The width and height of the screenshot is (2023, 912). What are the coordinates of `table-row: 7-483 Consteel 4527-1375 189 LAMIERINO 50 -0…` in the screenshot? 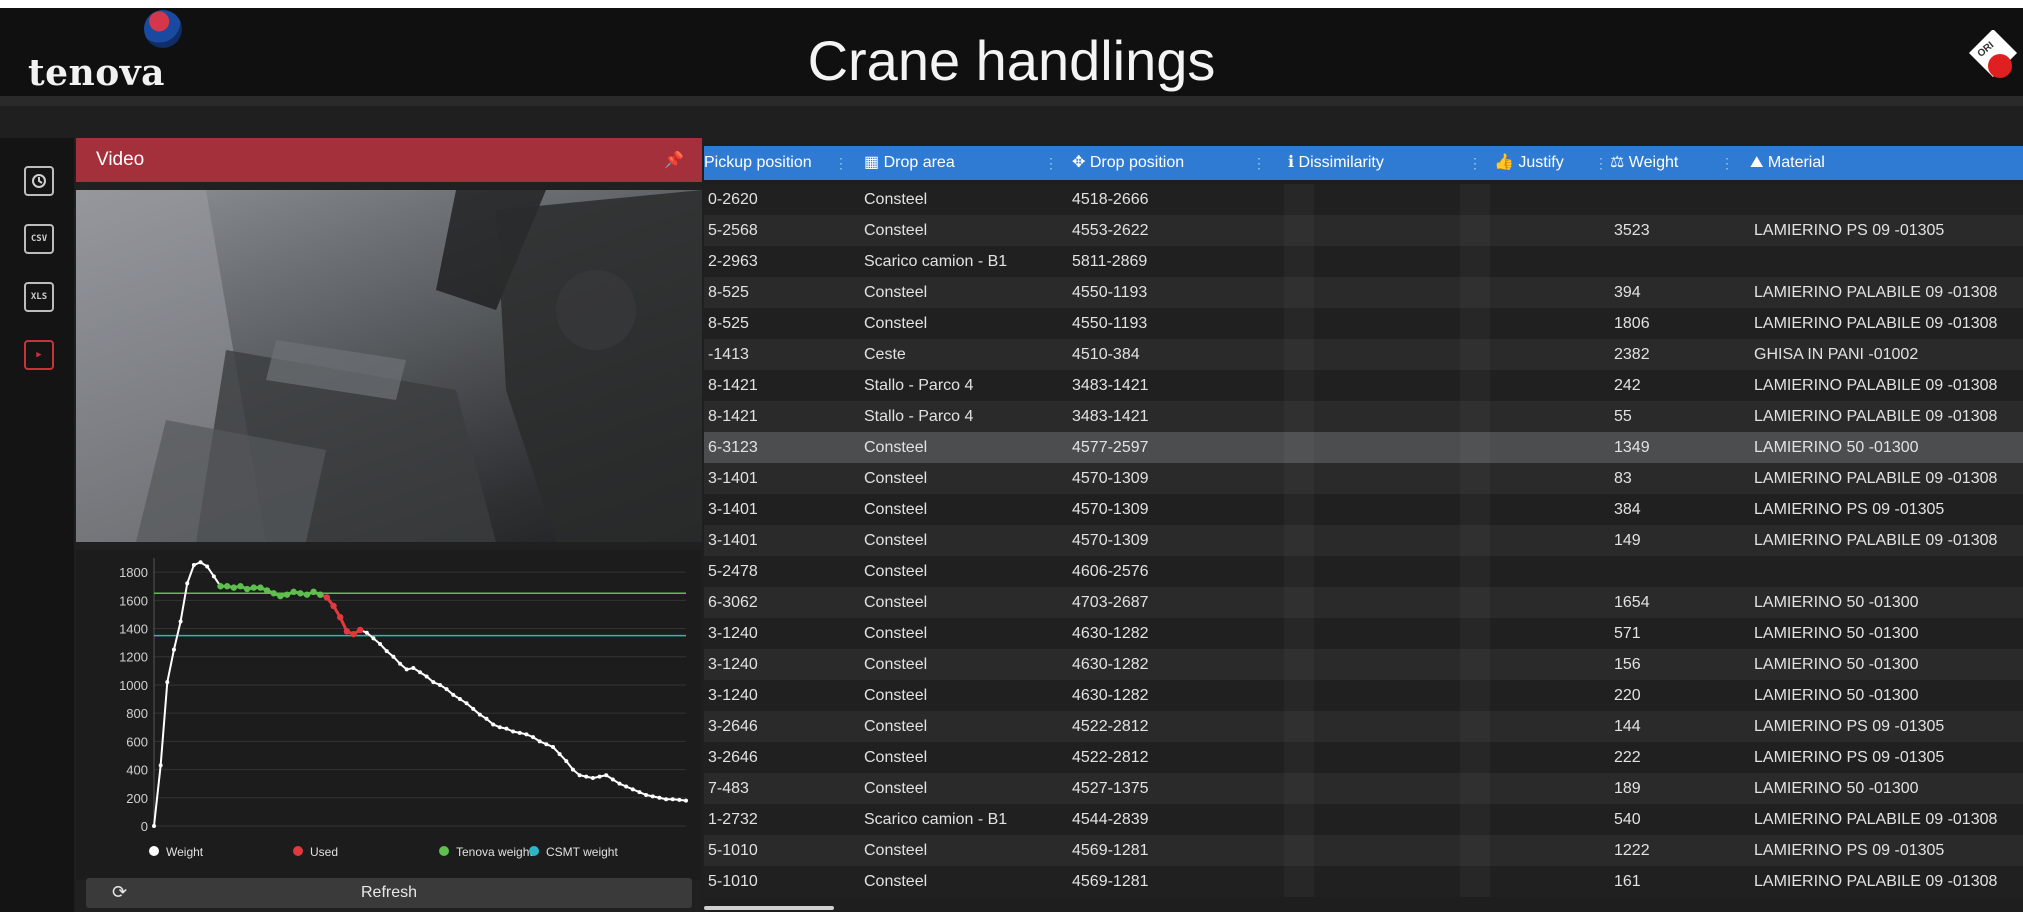 It's located at (1363, 788).